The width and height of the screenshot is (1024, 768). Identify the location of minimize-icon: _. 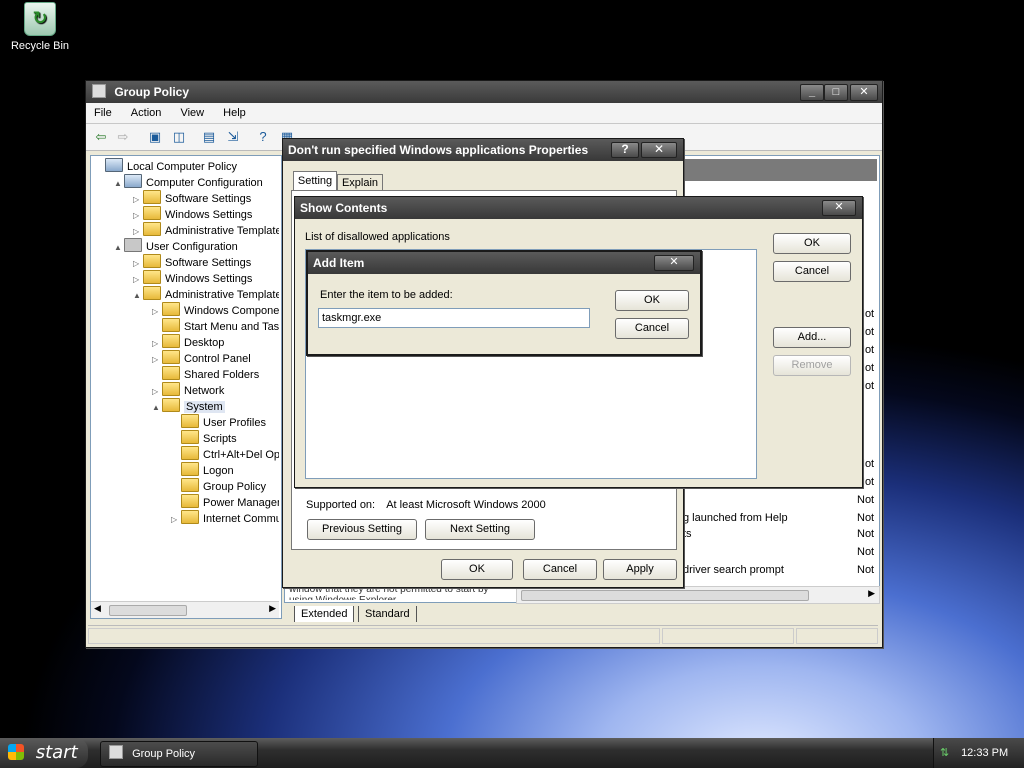
(812, 92).